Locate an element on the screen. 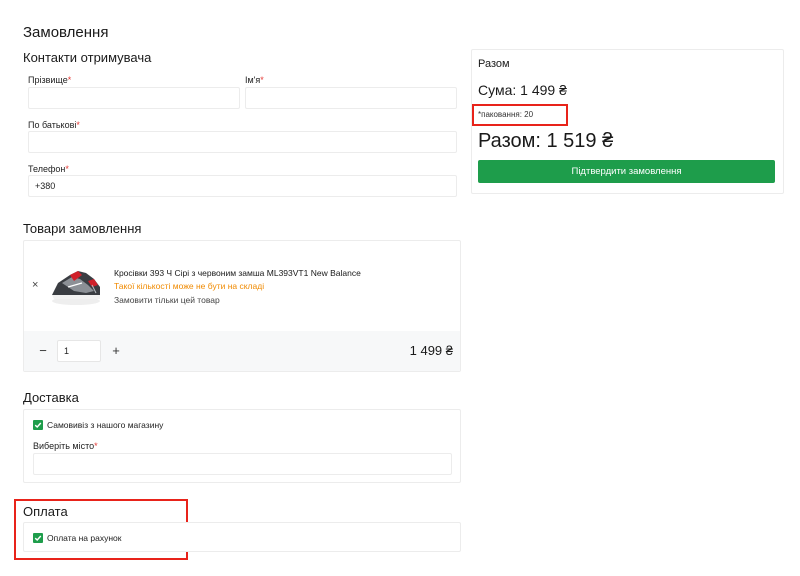  packaging-note: *паковання: 20 is located at coordinates (506, 114).